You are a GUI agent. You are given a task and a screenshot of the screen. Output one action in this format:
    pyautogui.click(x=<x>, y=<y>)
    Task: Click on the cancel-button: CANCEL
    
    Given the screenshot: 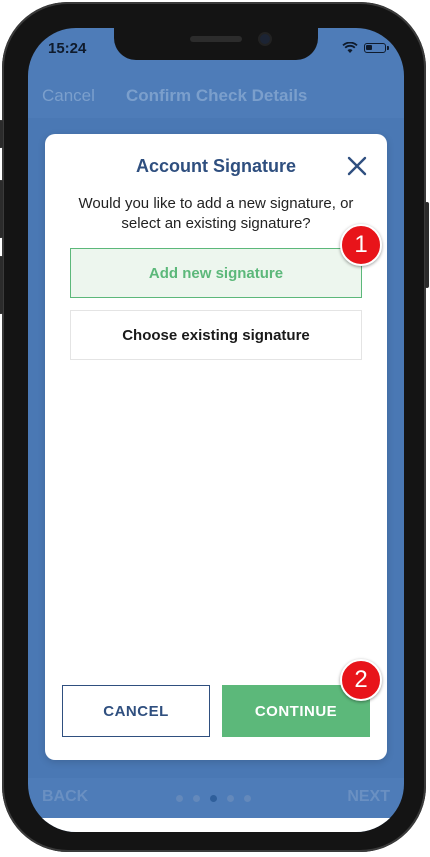 What is the action you would take?
    pyautogui.click(x=136, y=711)
    